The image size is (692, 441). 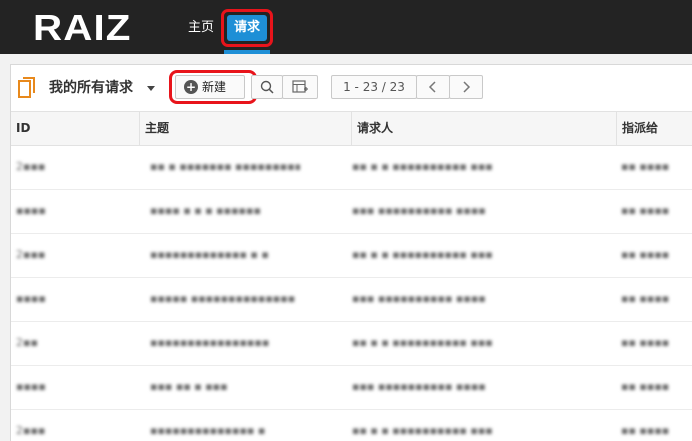 What do you see at coordinates (151, 88) in the screenshot?
I see `caret-down-icon` at bounding box center [151, 88].